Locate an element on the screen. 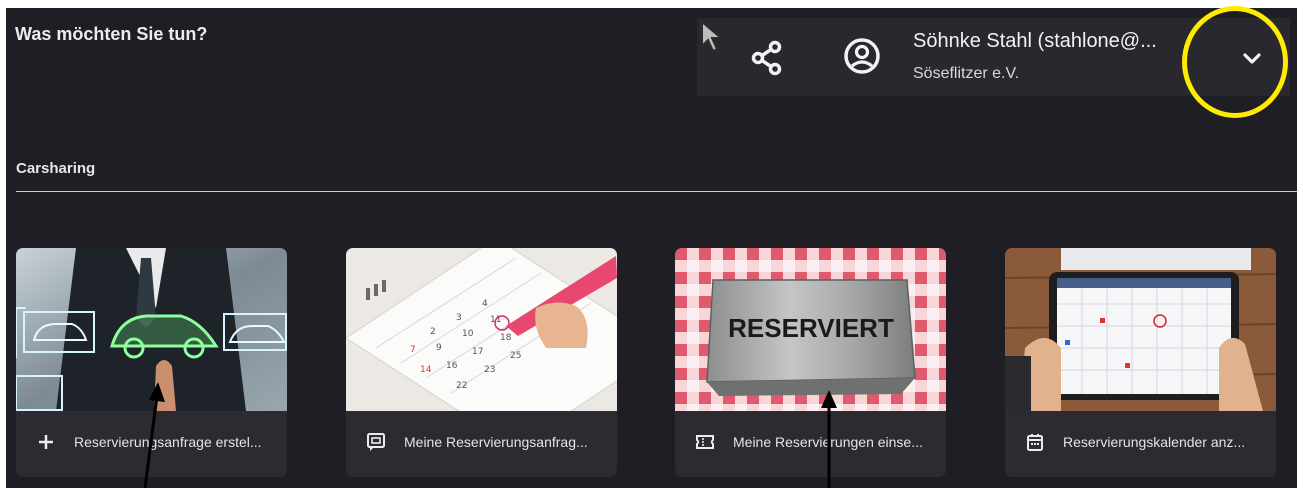 The height and width of the screenshot is (488, 1303). section-title: Carsharing is located at coordinates (56, 168).